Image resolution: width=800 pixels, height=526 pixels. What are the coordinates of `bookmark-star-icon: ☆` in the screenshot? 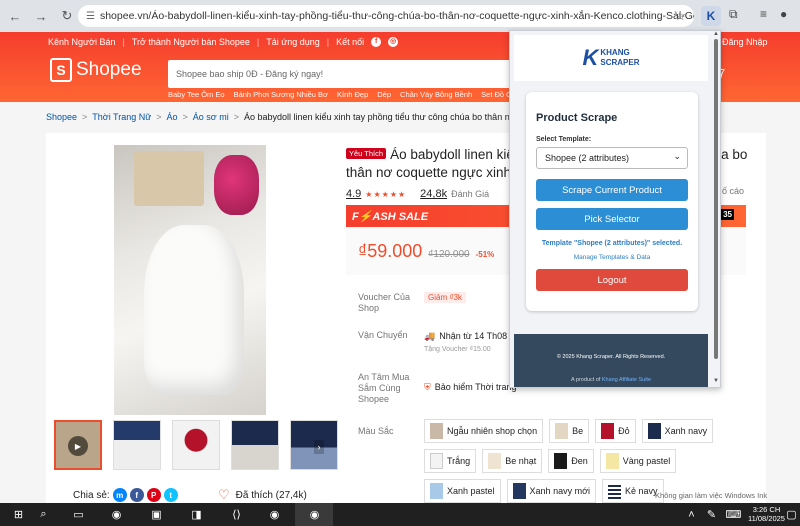 It's located at (680, 16).